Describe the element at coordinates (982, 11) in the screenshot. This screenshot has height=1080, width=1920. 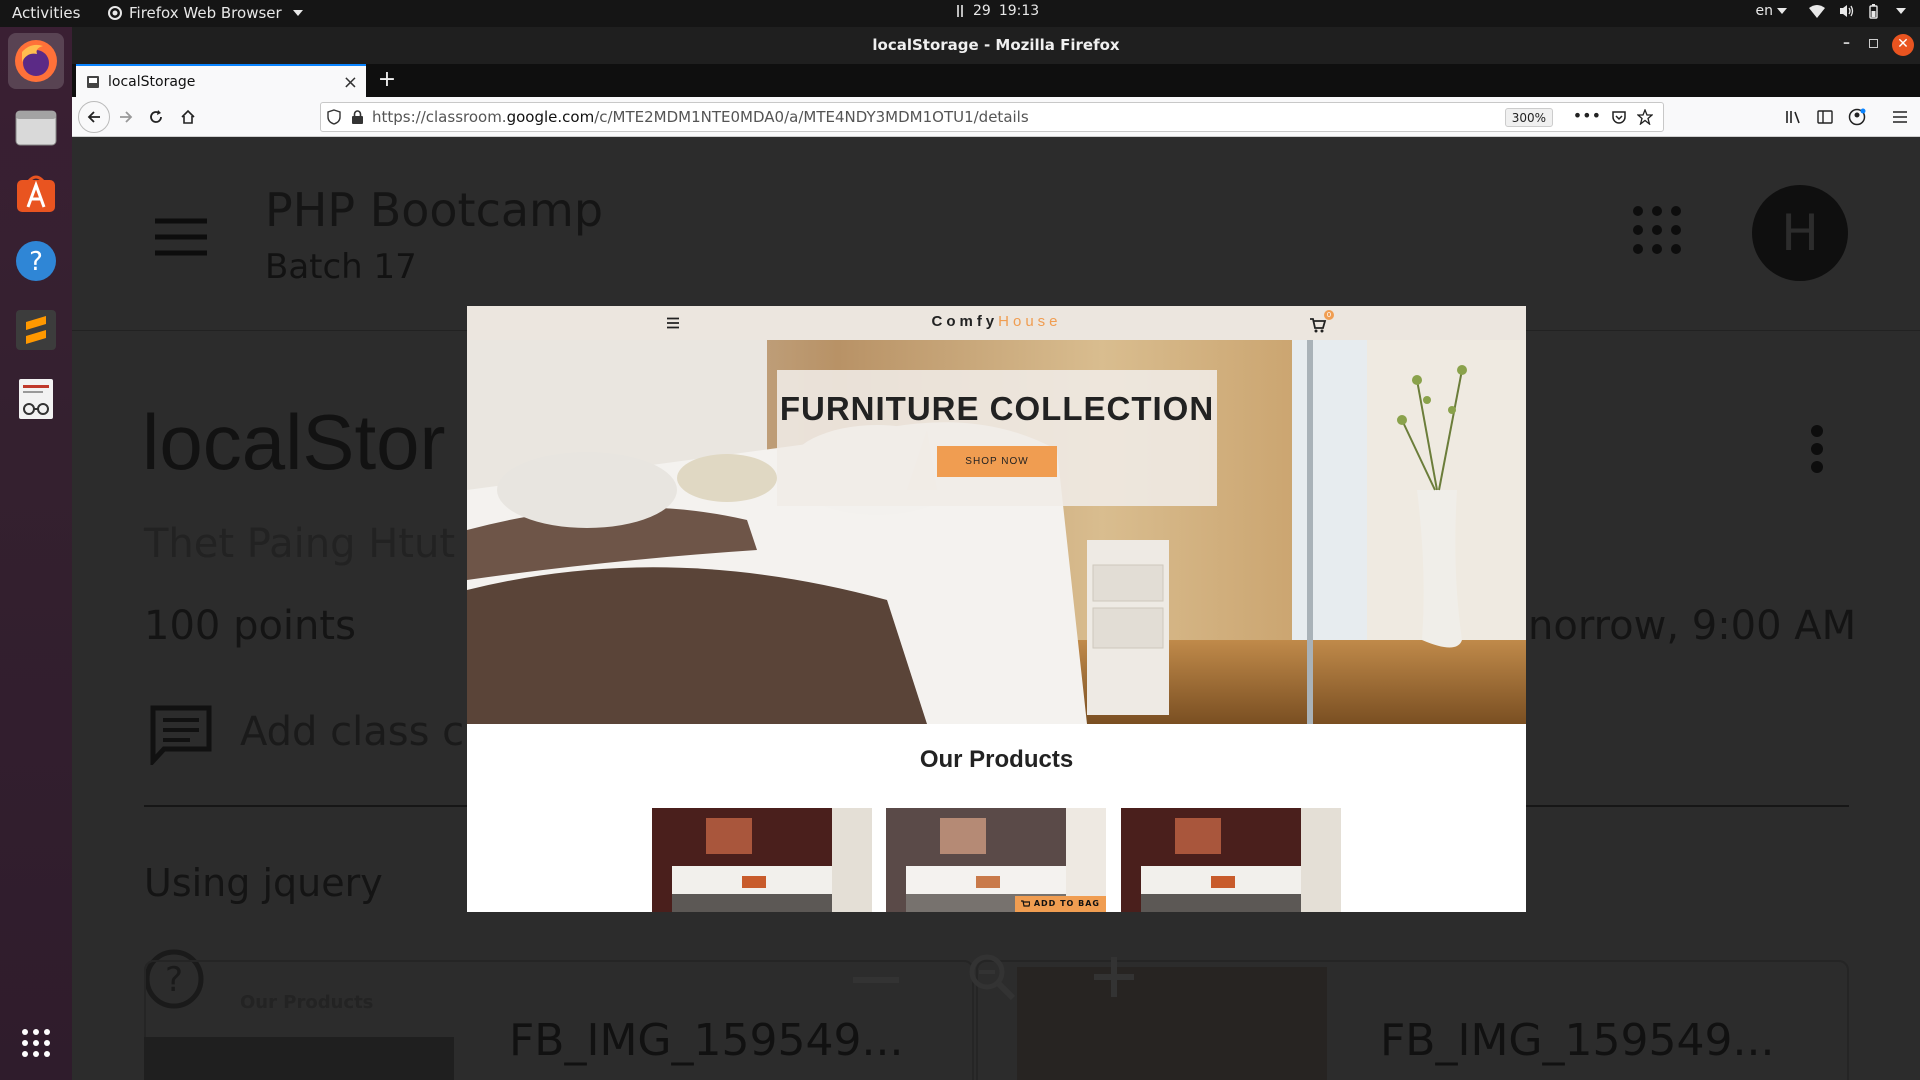
I see `clock-date: 29` at that location.